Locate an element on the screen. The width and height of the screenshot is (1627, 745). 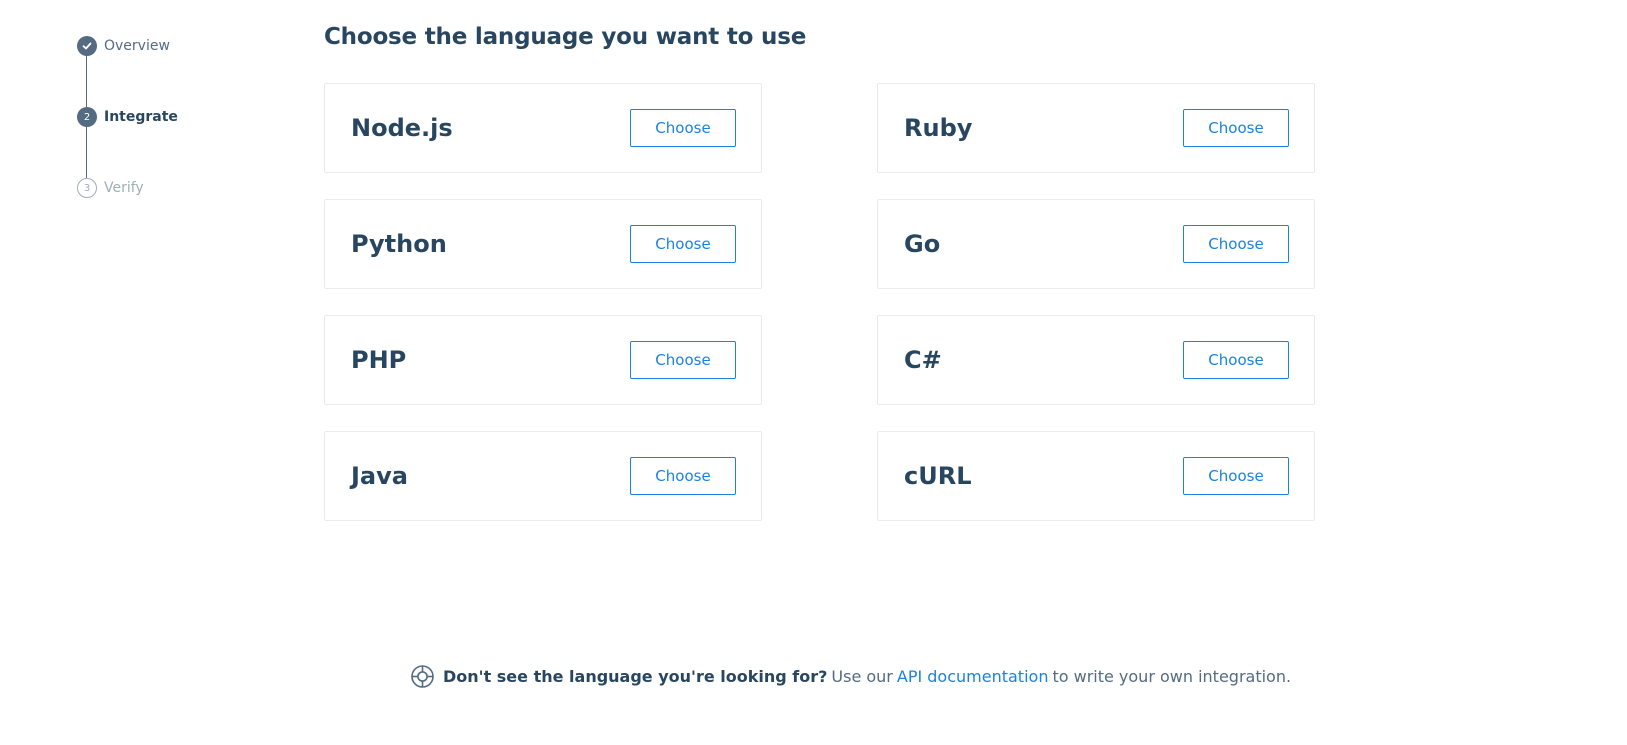
step-verify: 3 Verify is located at coordinates (110, 188).